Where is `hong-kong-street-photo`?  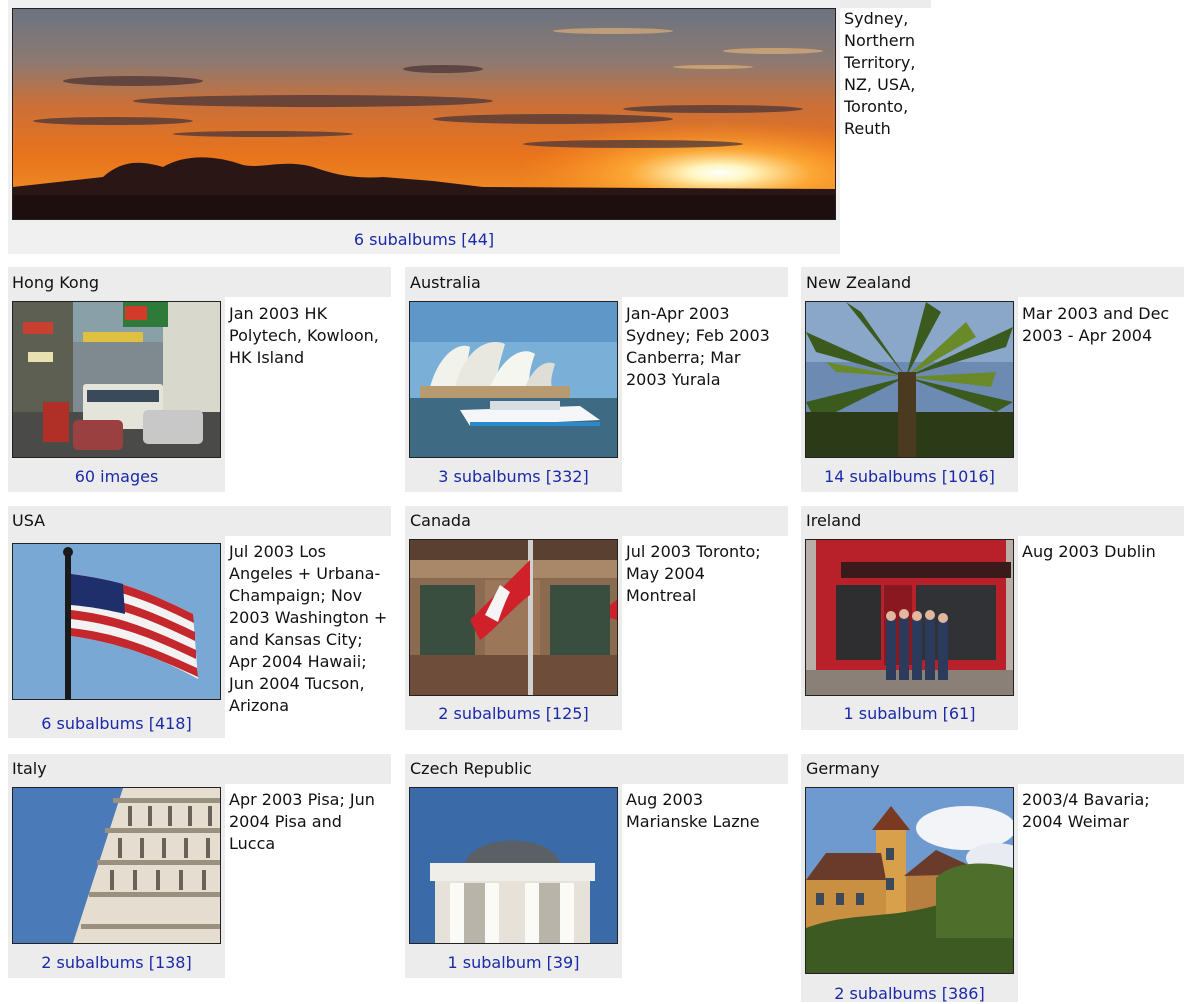
hong-kong-street-photo is located at coordinates (116, 379).